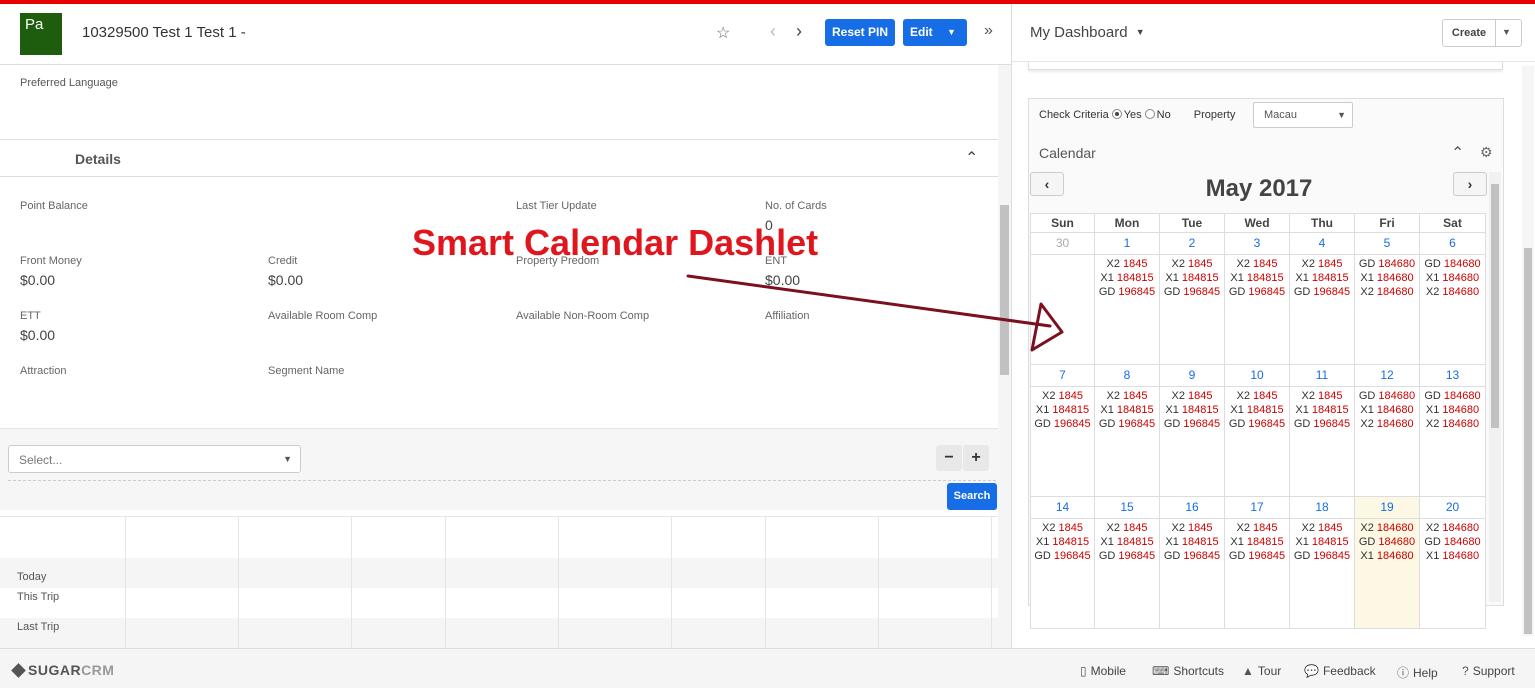  I want to click on footer-mobile-label: Mobile, so click(1108, 671).